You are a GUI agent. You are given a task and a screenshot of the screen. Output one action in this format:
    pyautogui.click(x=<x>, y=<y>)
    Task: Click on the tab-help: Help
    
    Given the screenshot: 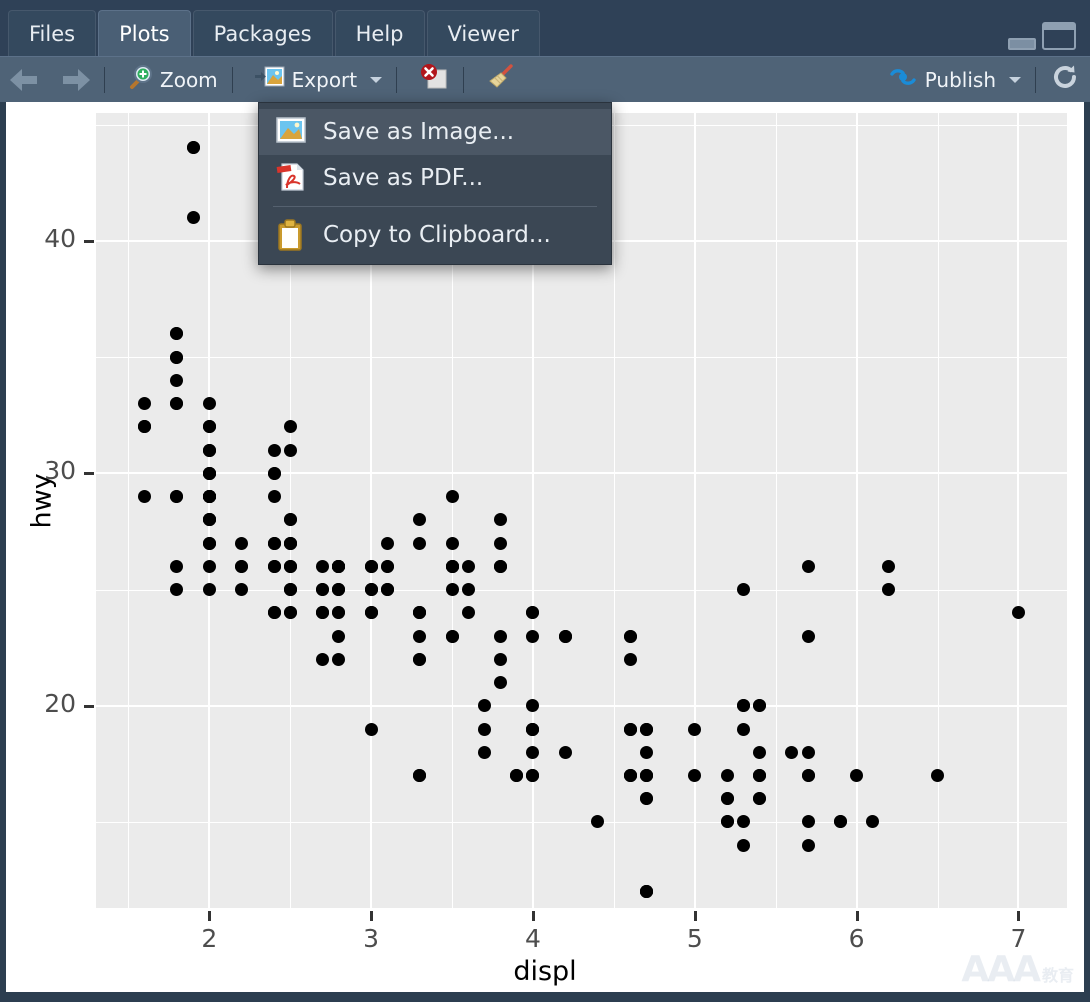 What is the action you would take?
    pyautogui.click(x=379, y=33)
    